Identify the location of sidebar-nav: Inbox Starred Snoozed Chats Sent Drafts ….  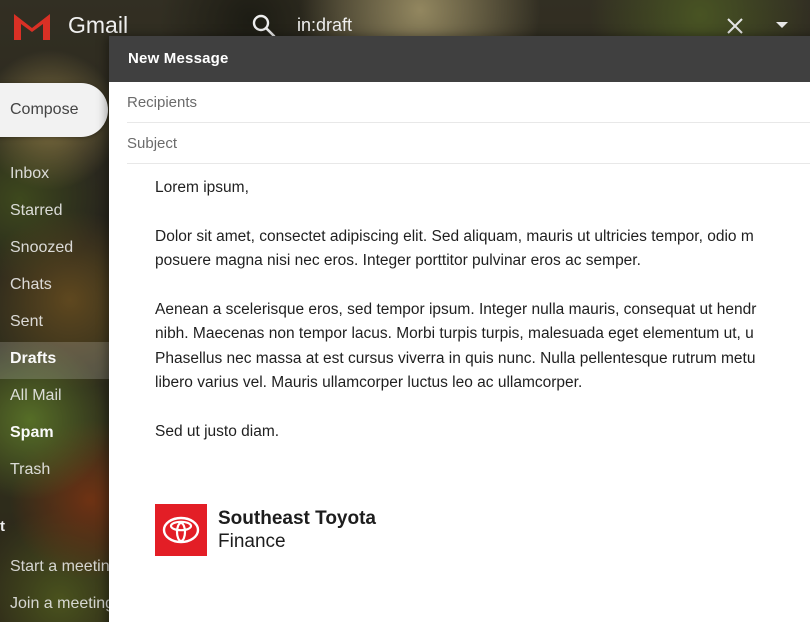
(55, 323).